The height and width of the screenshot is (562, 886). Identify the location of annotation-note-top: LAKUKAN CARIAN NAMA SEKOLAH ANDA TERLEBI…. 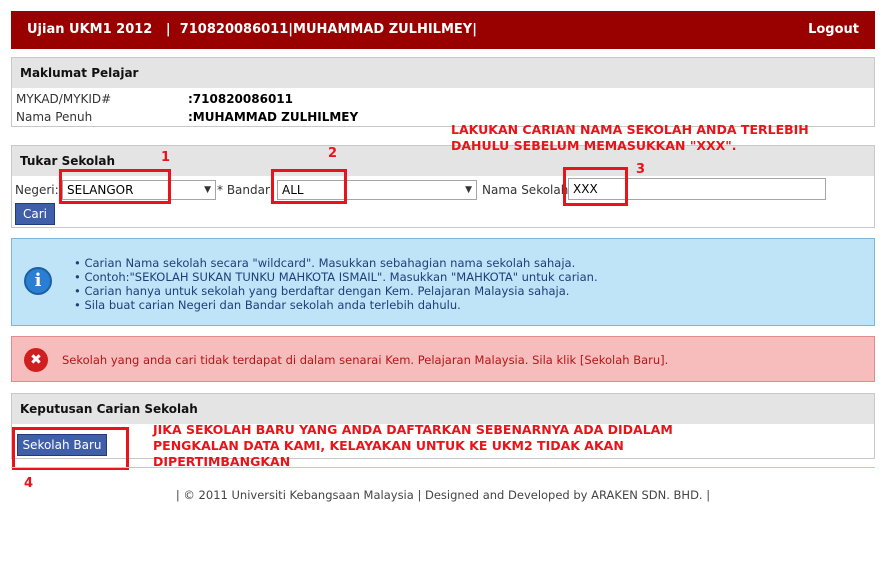
(630, 138).